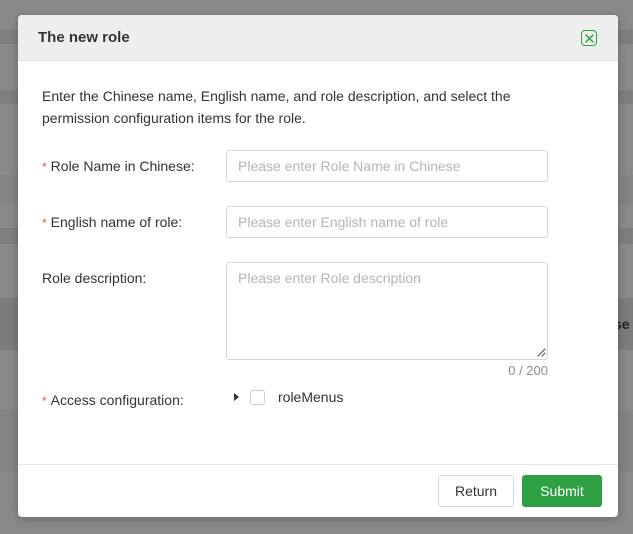 Image resolution: width=633 pixels, height=534 pixels. I want to click on role-menus-label: roleMenus, so click(310, 397).